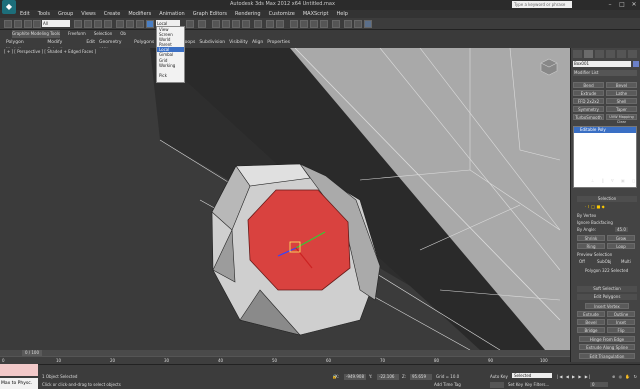  I want to click on menu-modifiers: Modifiers, so click(139, 14).